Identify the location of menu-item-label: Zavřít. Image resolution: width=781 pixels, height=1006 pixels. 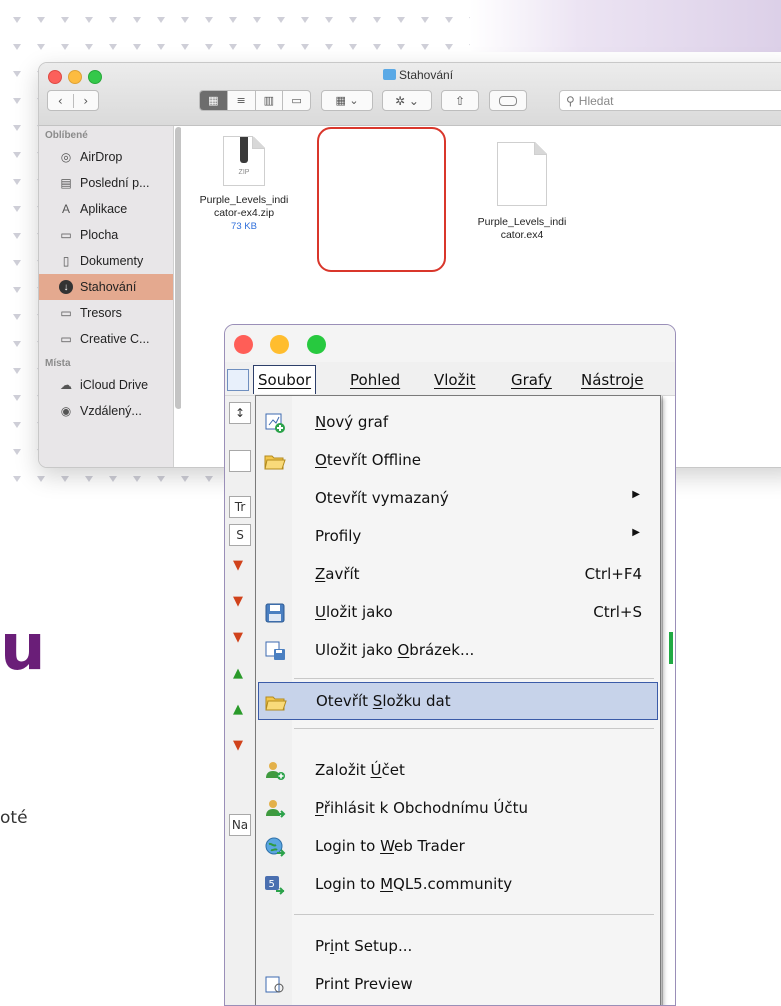
(337, 574).